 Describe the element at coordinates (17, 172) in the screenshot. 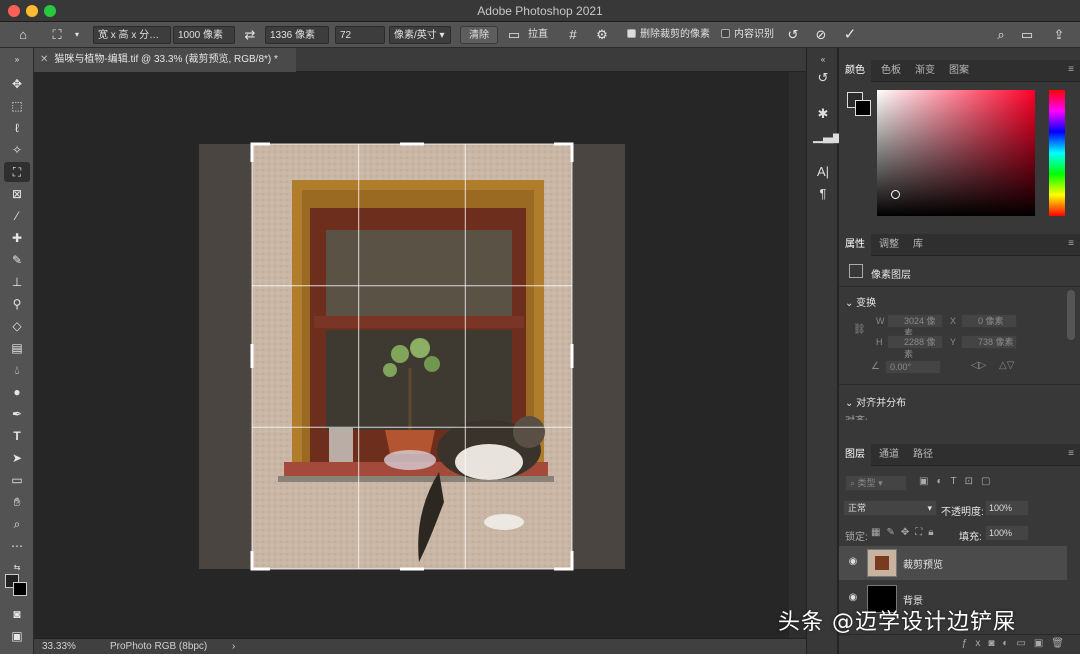

I see `crop-tool-icon: ⛶` at that location.